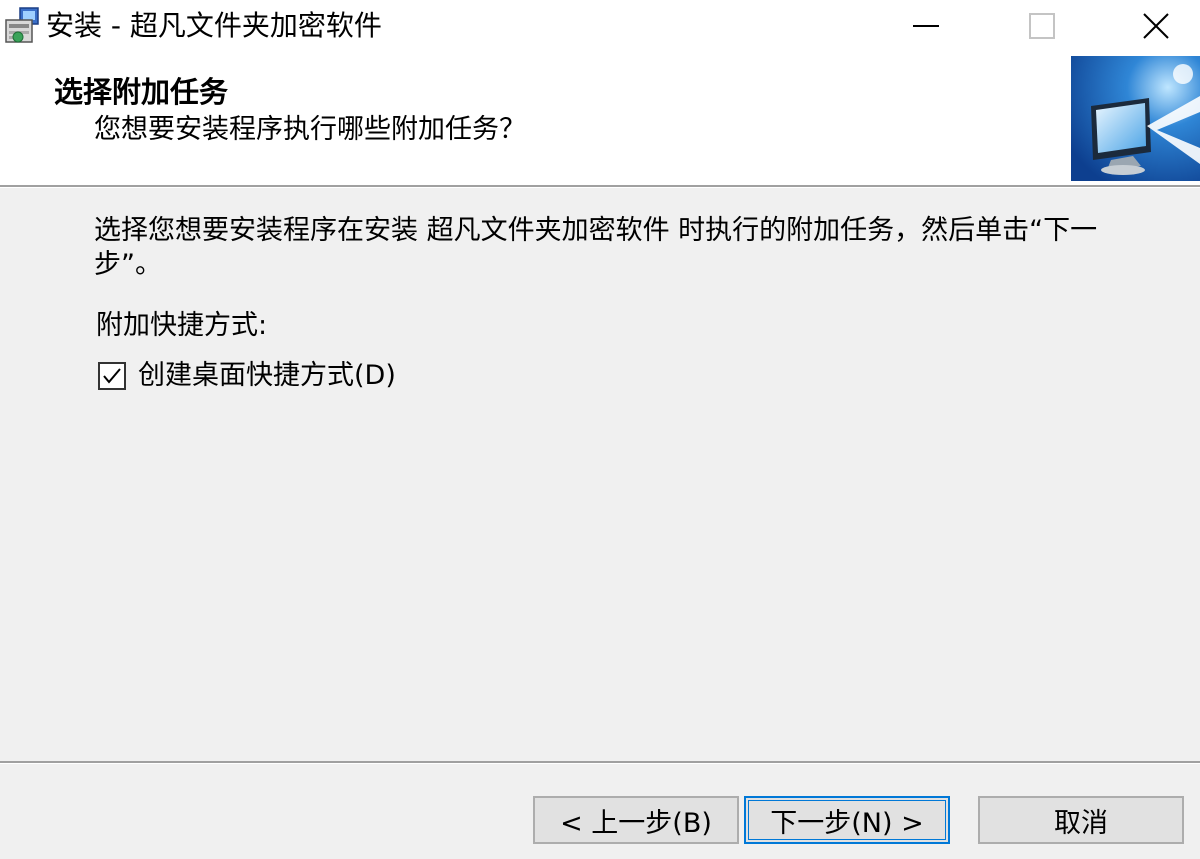 The width and height of the screenshot is (1200, 859). What do you see at coordinates (1156, 26) in the screenshot?
I see `close-icon` at bounding box center [1156, 26].